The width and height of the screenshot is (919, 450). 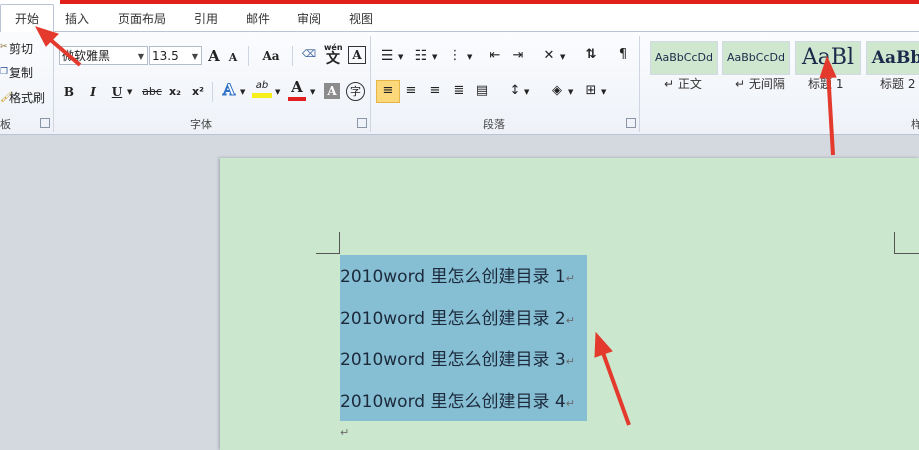 I want to click on arrow-to-home-tab, so click(x=58, y=46).